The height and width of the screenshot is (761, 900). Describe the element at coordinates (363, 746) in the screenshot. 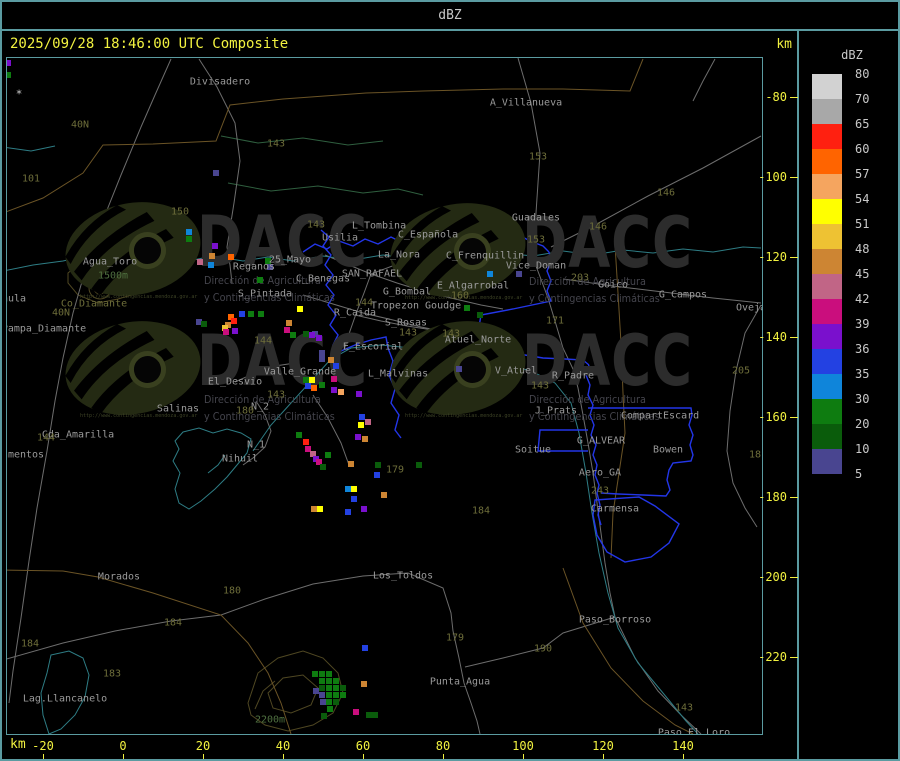

I see `bottom-axis-tick-label: 60` at that location.